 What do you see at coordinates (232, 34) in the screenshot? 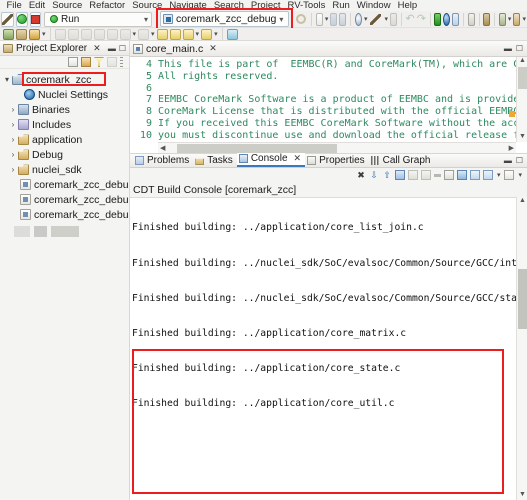
I see `teal-icon` at bounding box center [232, 34].